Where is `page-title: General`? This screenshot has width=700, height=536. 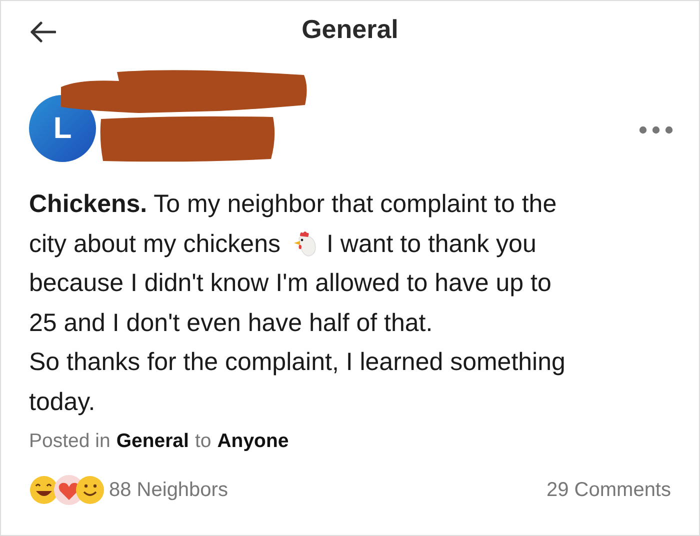
page-title: General is located at coordinates (350, 29).